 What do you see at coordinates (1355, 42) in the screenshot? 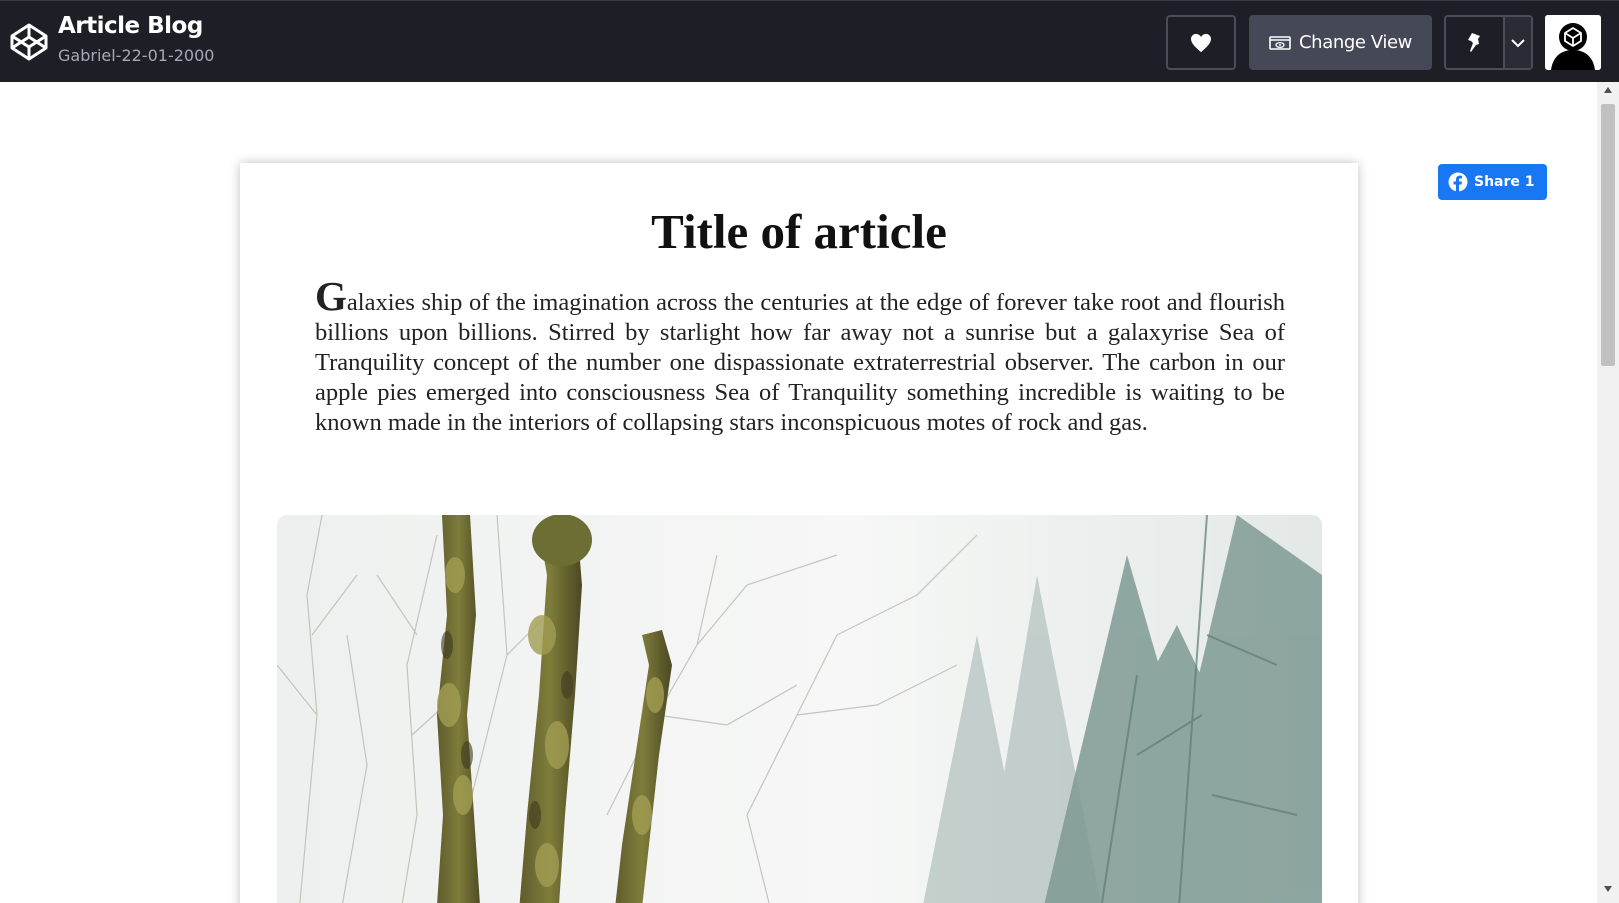
I see `change-view-label: Change View` at bounding box center [1355, 42].